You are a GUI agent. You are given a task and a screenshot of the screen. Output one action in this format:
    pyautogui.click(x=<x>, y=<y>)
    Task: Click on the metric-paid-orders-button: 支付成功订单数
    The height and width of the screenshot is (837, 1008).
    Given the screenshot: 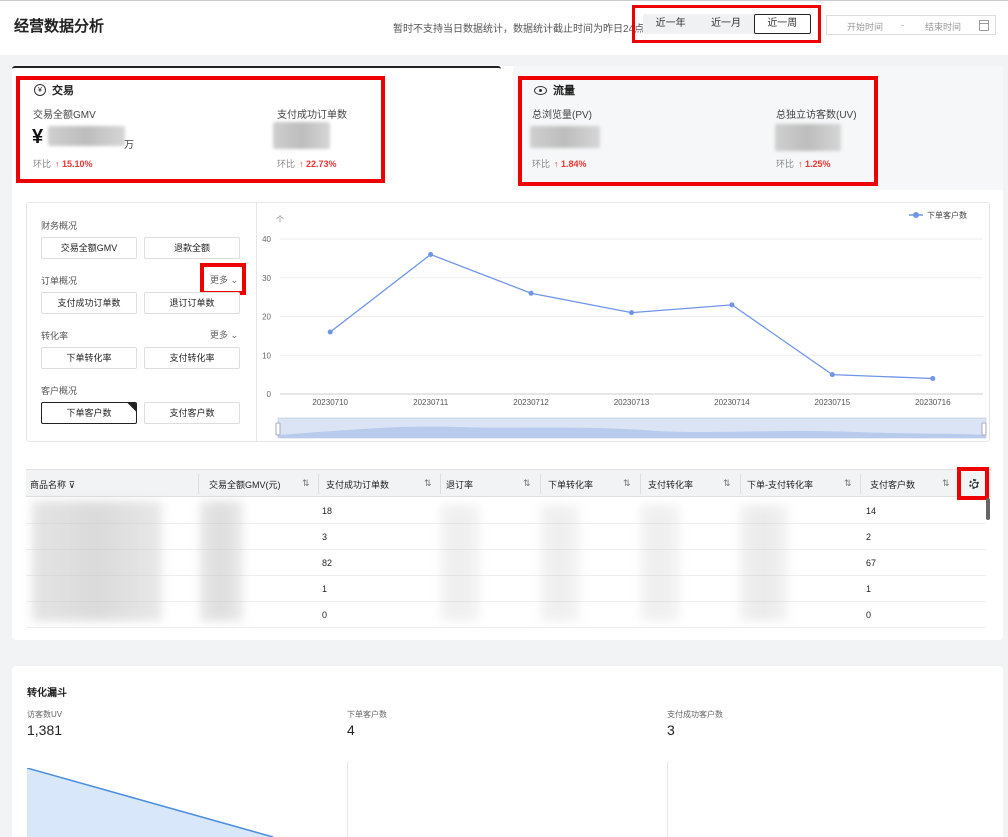 What is the action you would take?
    pyautogui.click(x=89, y=303)
    